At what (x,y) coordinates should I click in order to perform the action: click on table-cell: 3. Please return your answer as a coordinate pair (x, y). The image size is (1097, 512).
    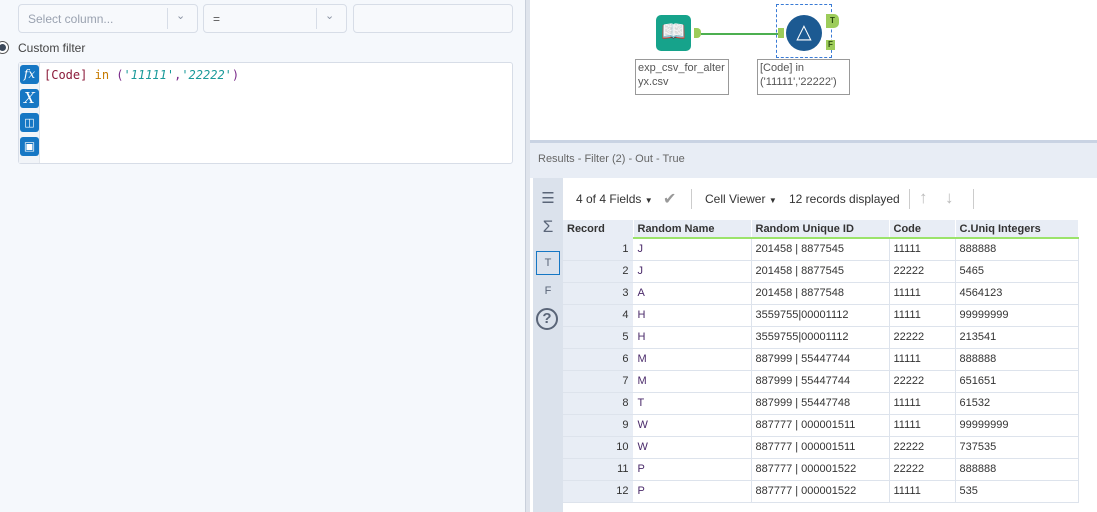
    Looking at the image, I should click on (598, 293).